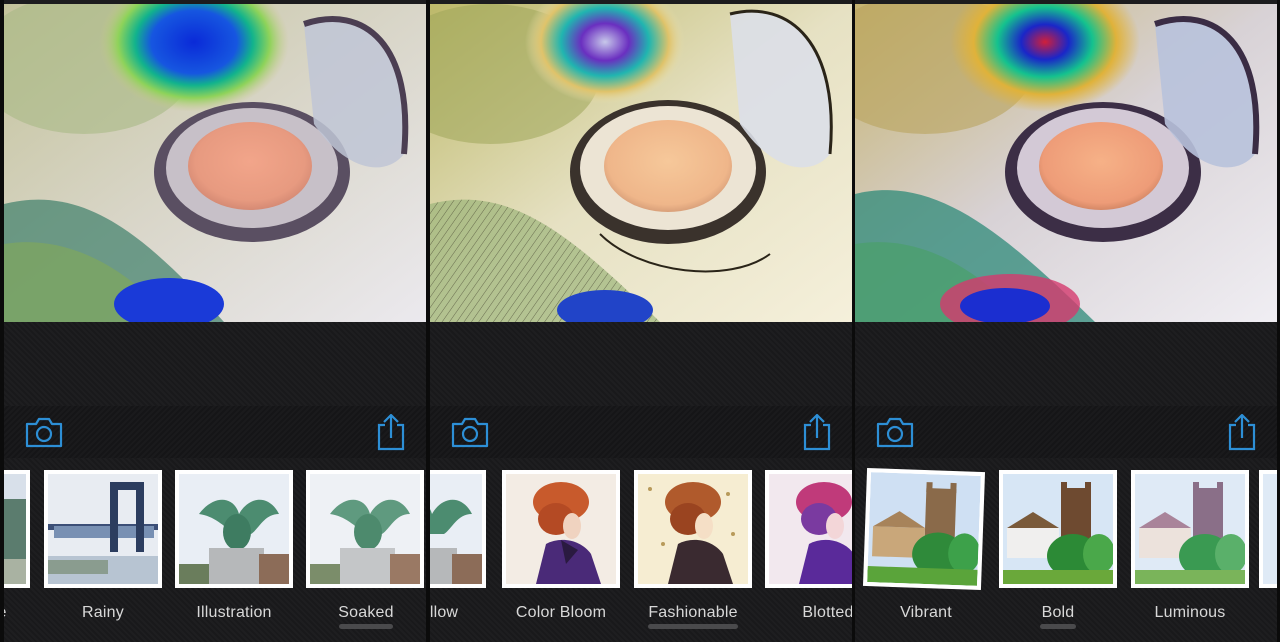  What do you see at coordinates (1058, 613) in the screenshot?
I see `style-label-bold: Bold` at bounding box center [1058, 613].